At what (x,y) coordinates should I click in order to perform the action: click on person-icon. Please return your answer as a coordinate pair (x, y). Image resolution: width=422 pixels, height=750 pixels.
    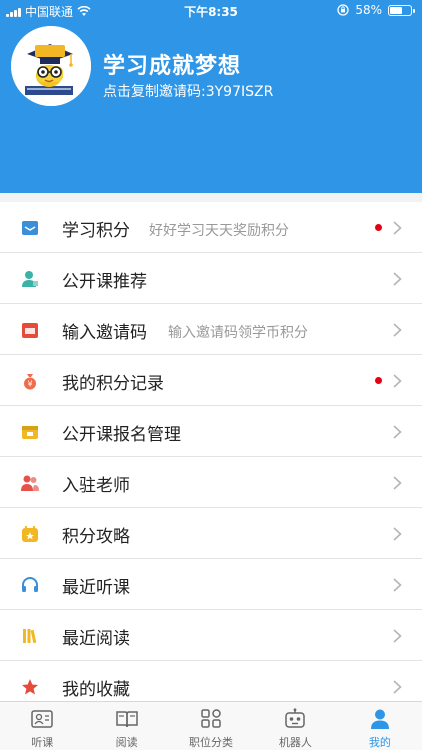
    Looking at the image, I should click on (380, 719).